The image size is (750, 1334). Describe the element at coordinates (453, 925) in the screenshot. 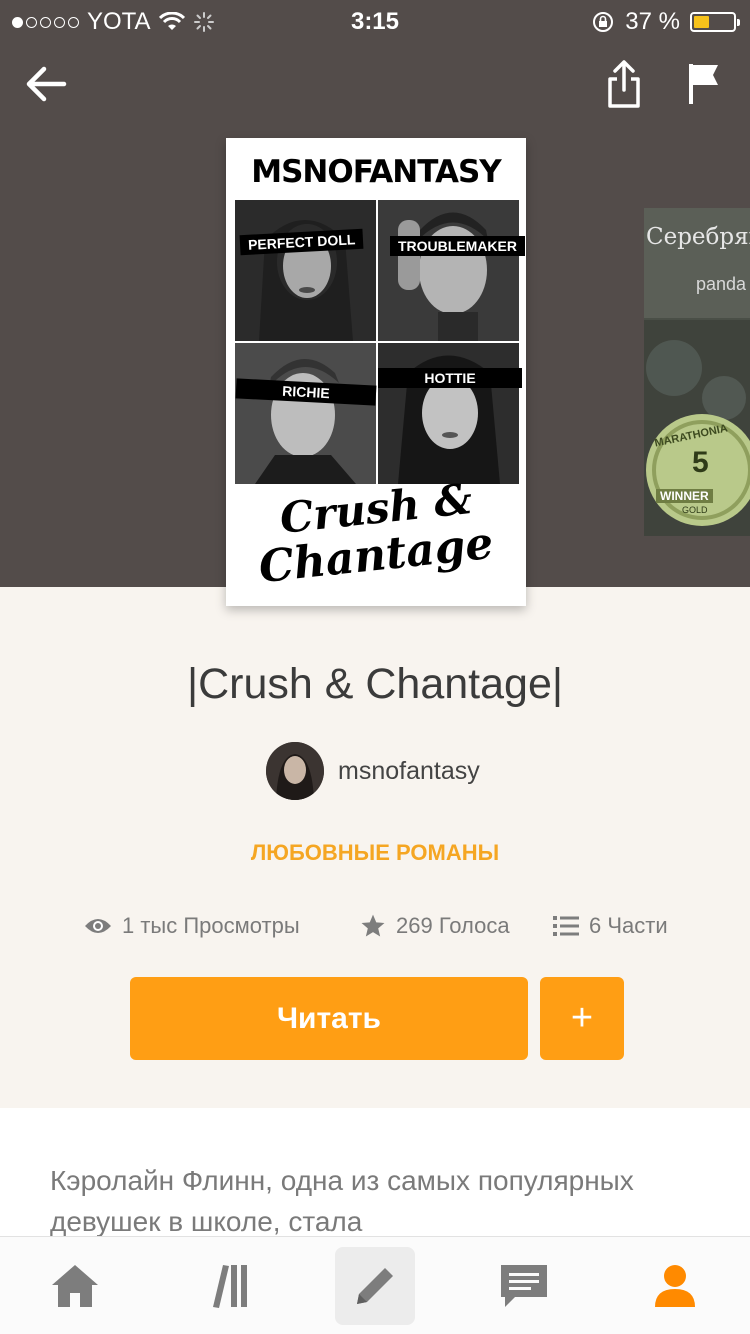

I see `votes-count: 269 Голоса` at that location.